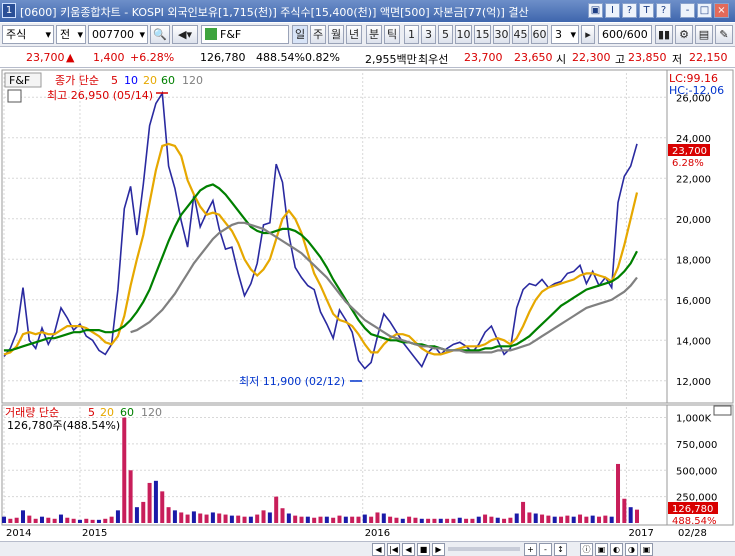  I want to click on scroll-left-icon: ◀, so click(378, 549).